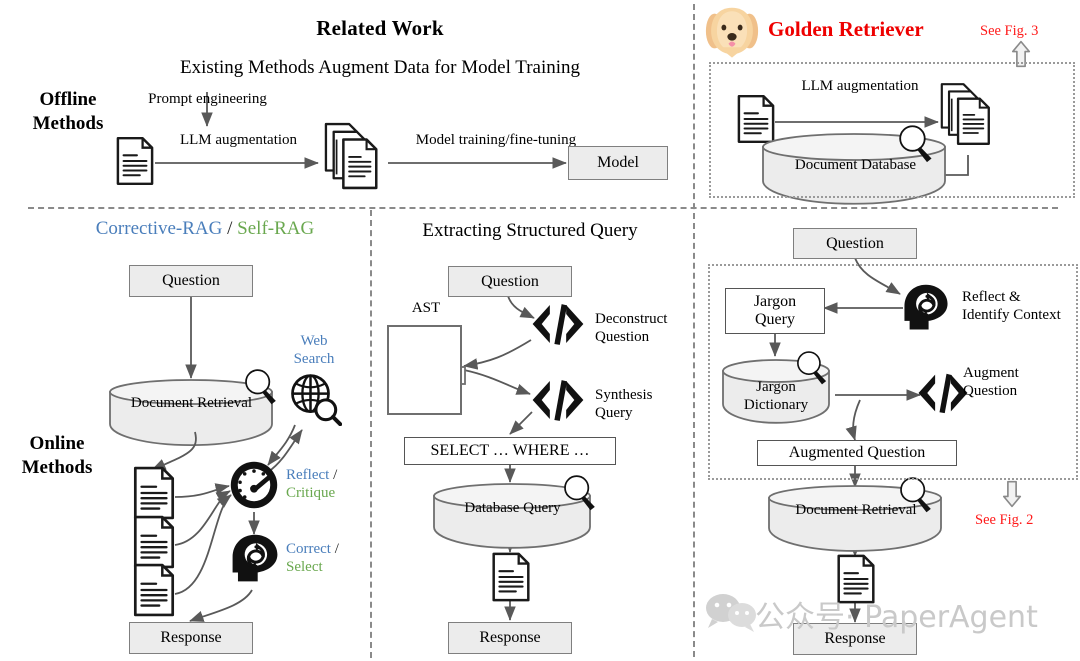  What do you see at coordinates (631, 328) in the screenshot?
I see `deconstruct-question-label: Deconstruct Question` at bounding box center [631, 328].